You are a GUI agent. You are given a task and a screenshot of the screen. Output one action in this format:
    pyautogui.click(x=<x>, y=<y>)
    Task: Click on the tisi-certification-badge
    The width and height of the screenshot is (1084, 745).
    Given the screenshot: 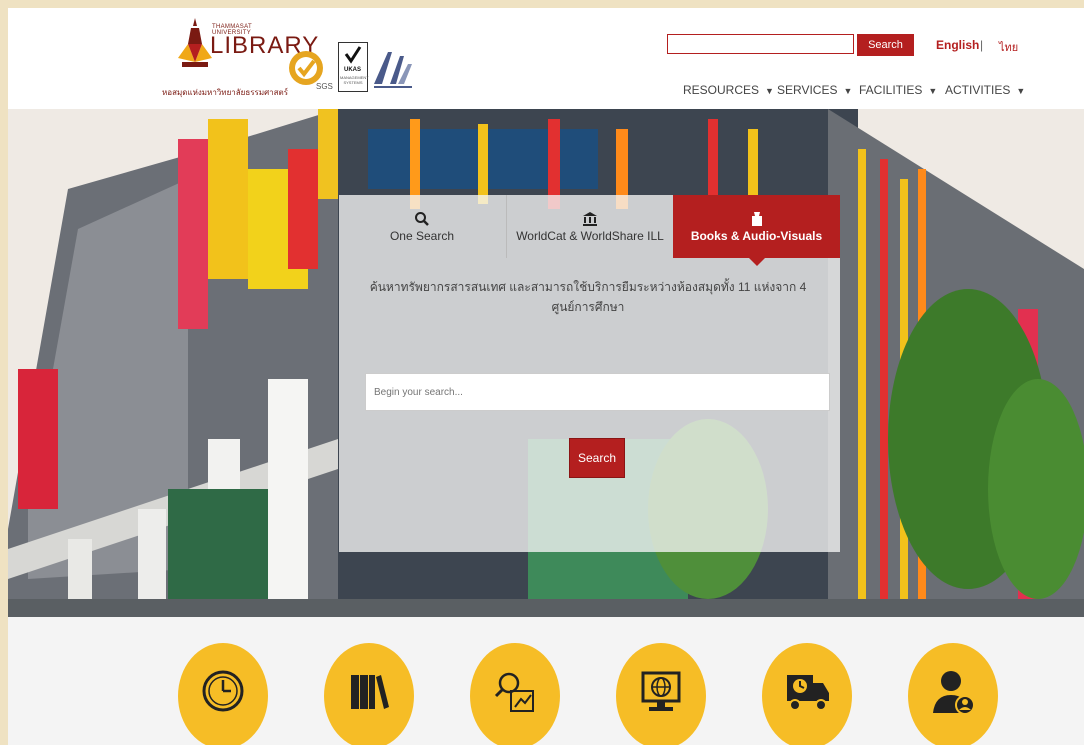 What is the action you would take?
    pyautogui.click(x=392, y=69)
    